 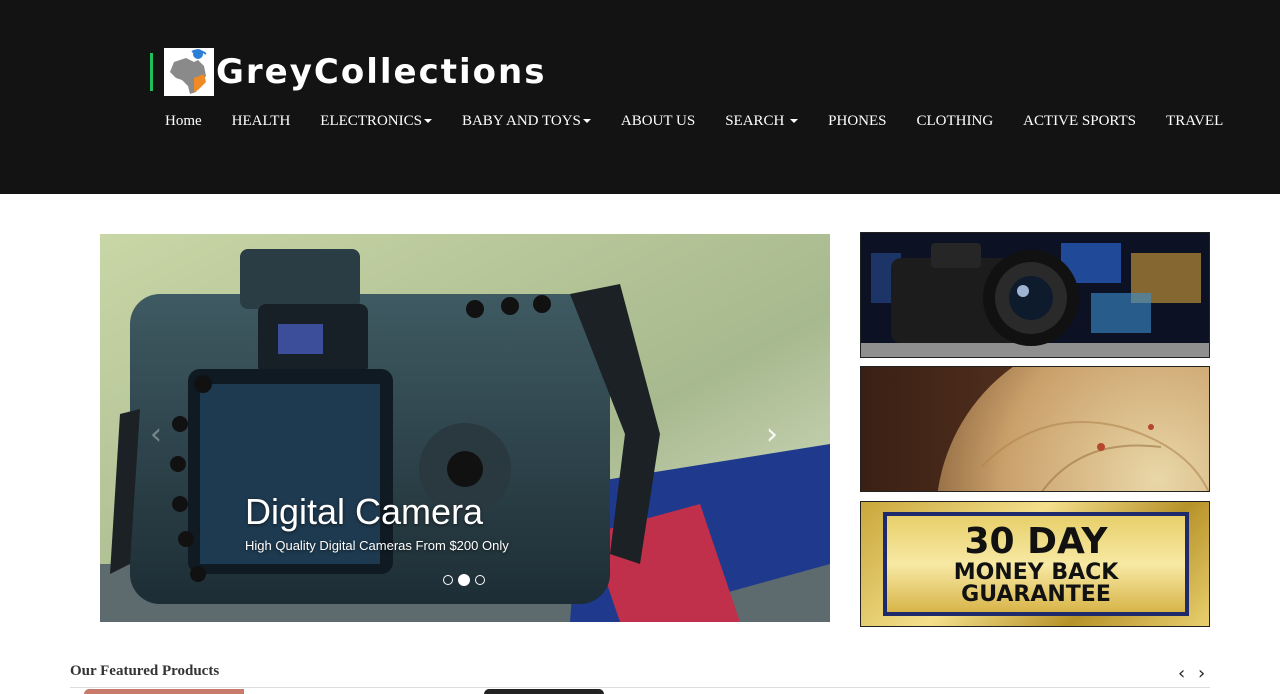 I want to click on nav-label: ACTIVE SPORTS, so click(x=1080, y=120).